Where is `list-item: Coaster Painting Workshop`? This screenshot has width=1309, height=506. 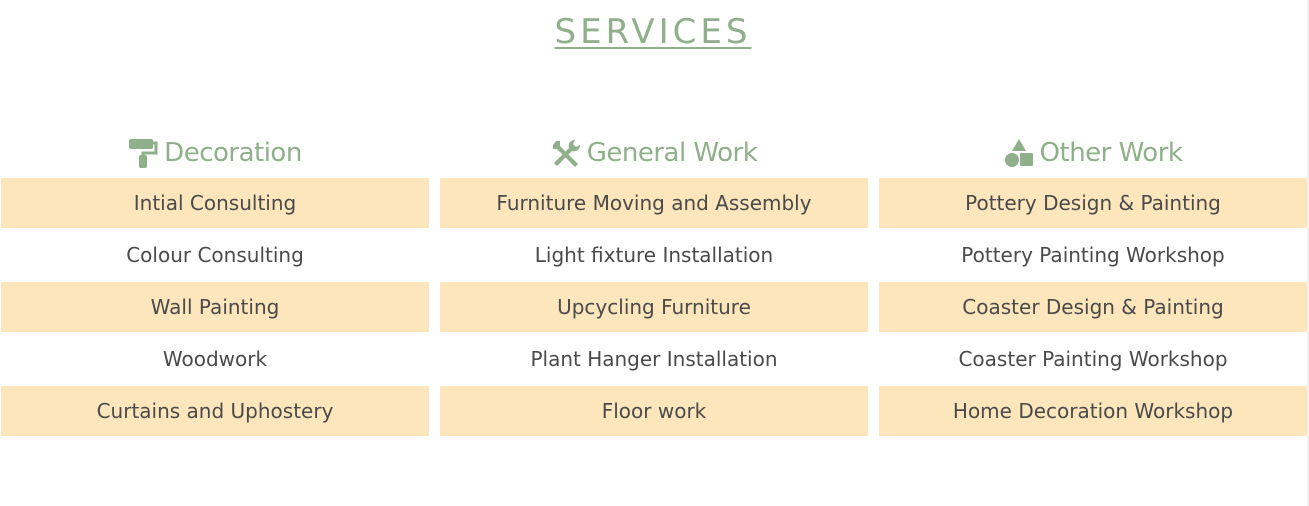
list-item: Coaster Painting Workshop is located at coordinates (1093, 359).